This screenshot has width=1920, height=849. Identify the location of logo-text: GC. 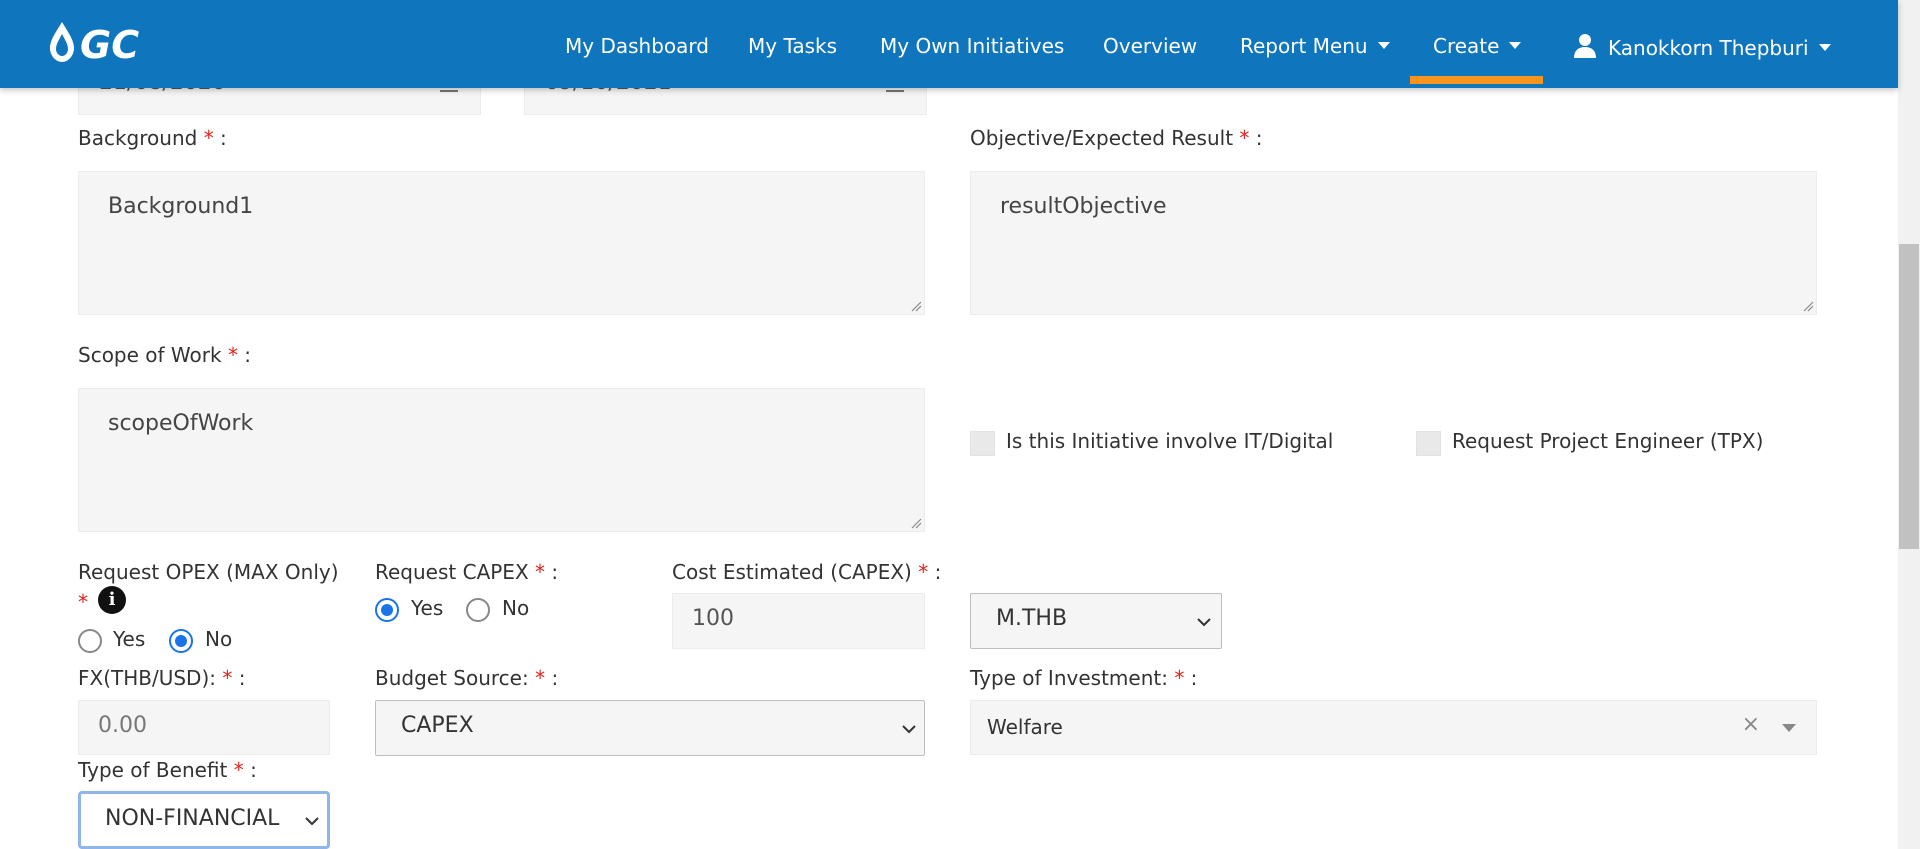
(109, 44).